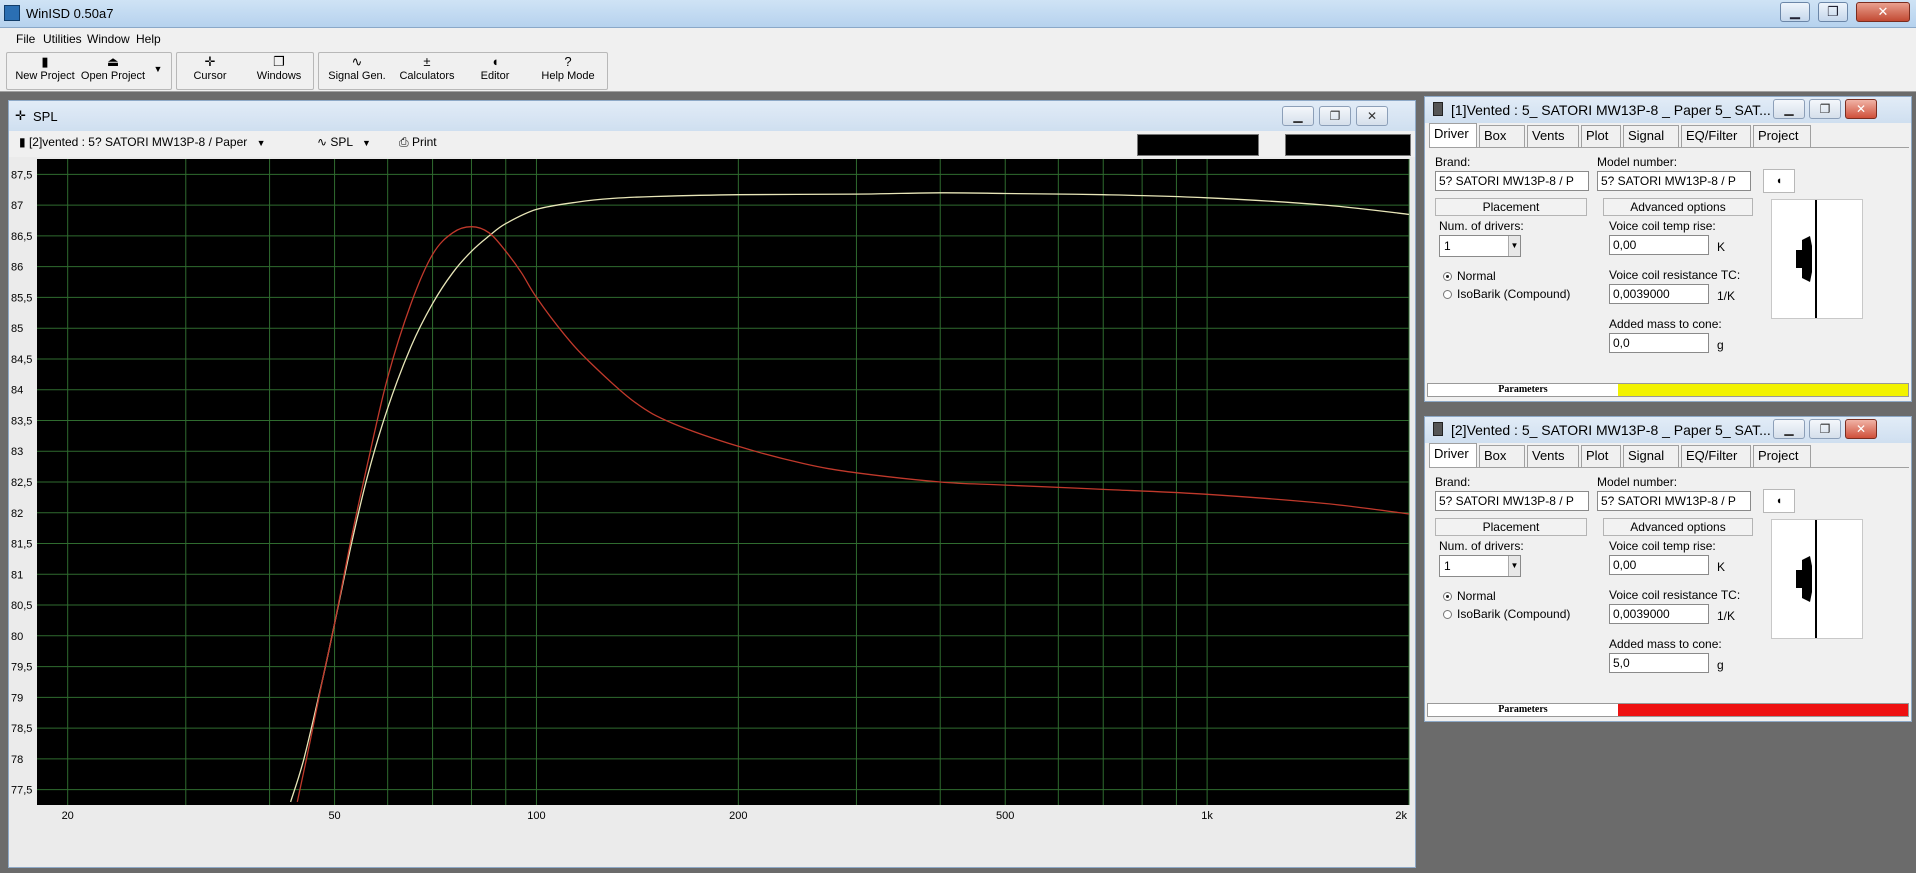 Image resolution: width=1916 pixels, height=873 pixels. What do you see at coordinates (1481, 546) in the screenshot?
I see `num-drivers-label: Num. of drivers:` at bounding box center [1481, 546].